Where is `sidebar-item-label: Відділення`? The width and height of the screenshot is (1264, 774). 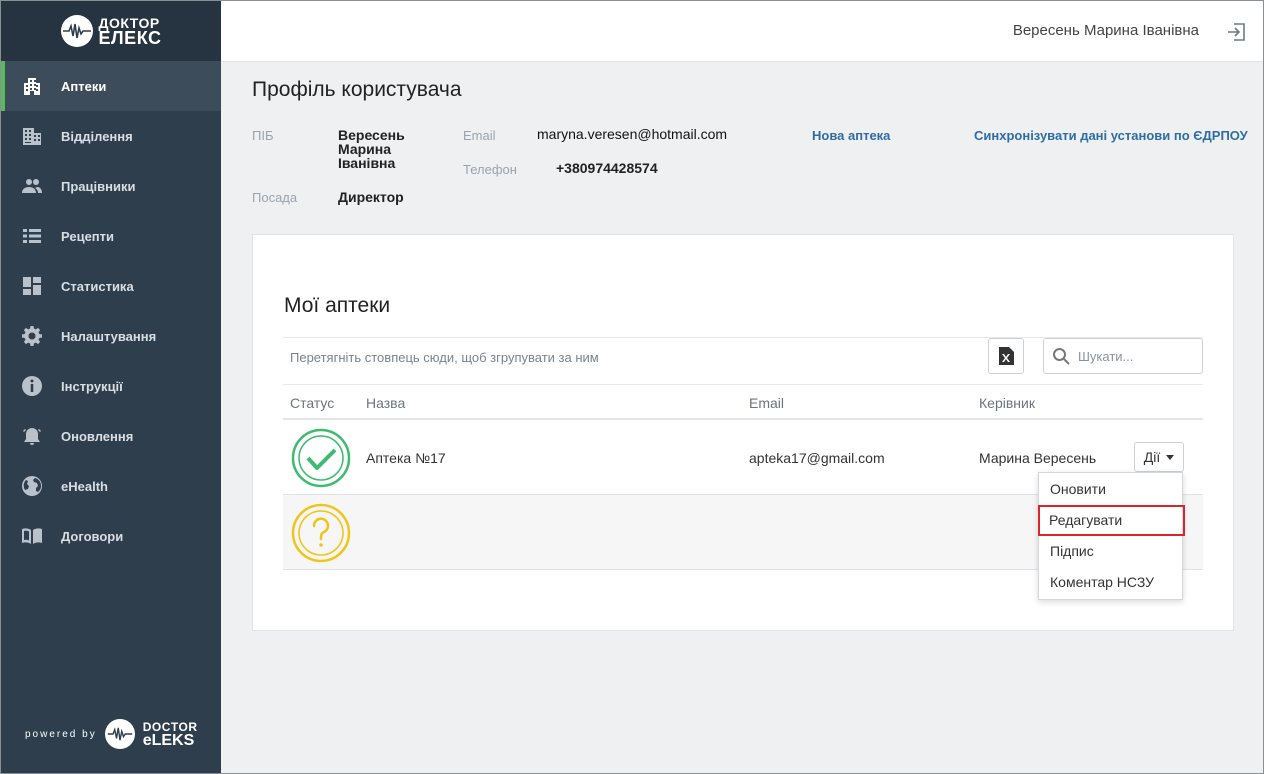 sidebar-item-label: Відділення is located at coordinates (97, 136).